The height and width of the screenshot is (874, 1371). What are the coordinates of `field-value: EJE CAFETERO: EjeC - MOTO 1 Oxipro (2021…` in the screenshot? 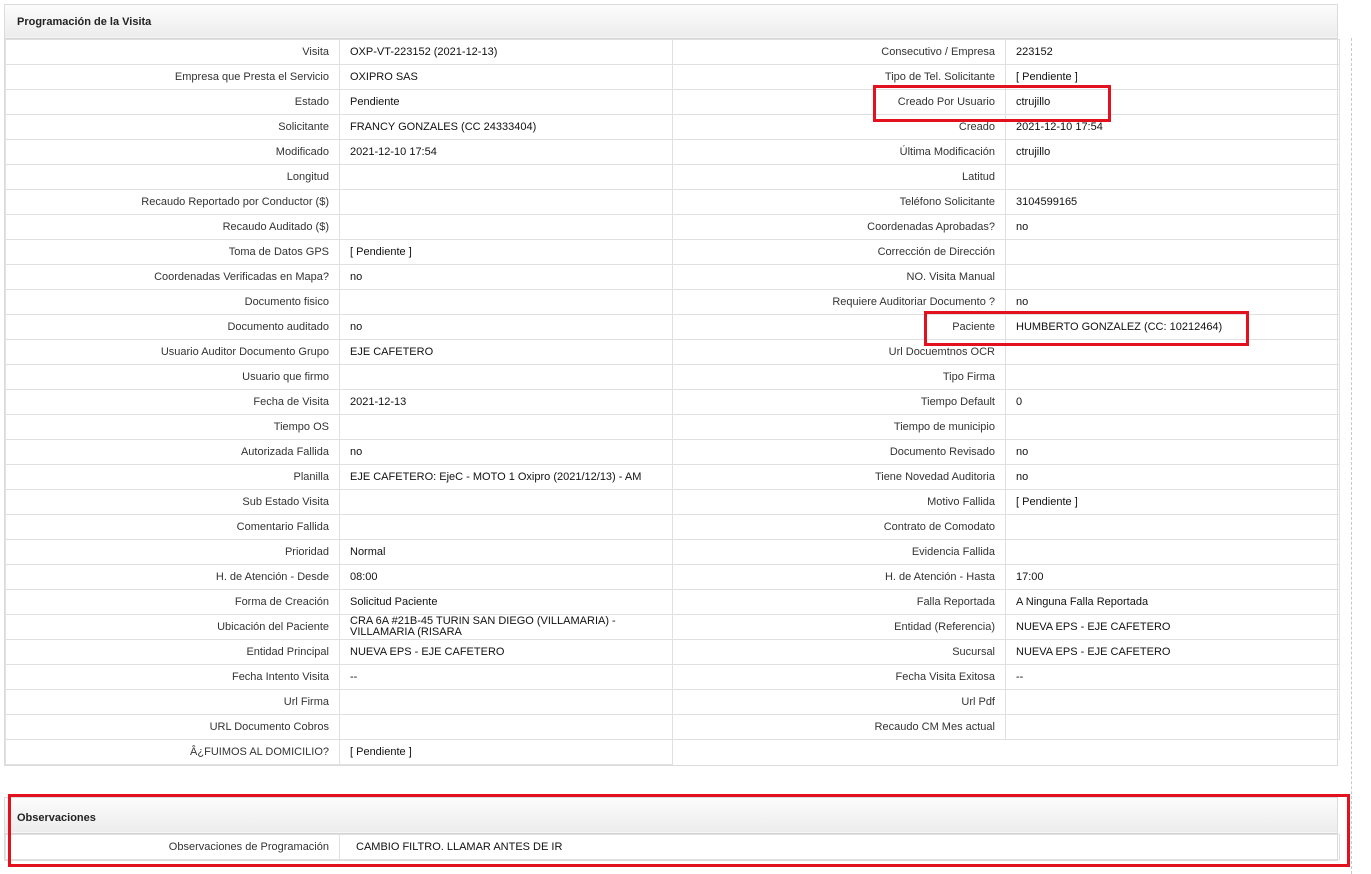 It's located at (506, 477).